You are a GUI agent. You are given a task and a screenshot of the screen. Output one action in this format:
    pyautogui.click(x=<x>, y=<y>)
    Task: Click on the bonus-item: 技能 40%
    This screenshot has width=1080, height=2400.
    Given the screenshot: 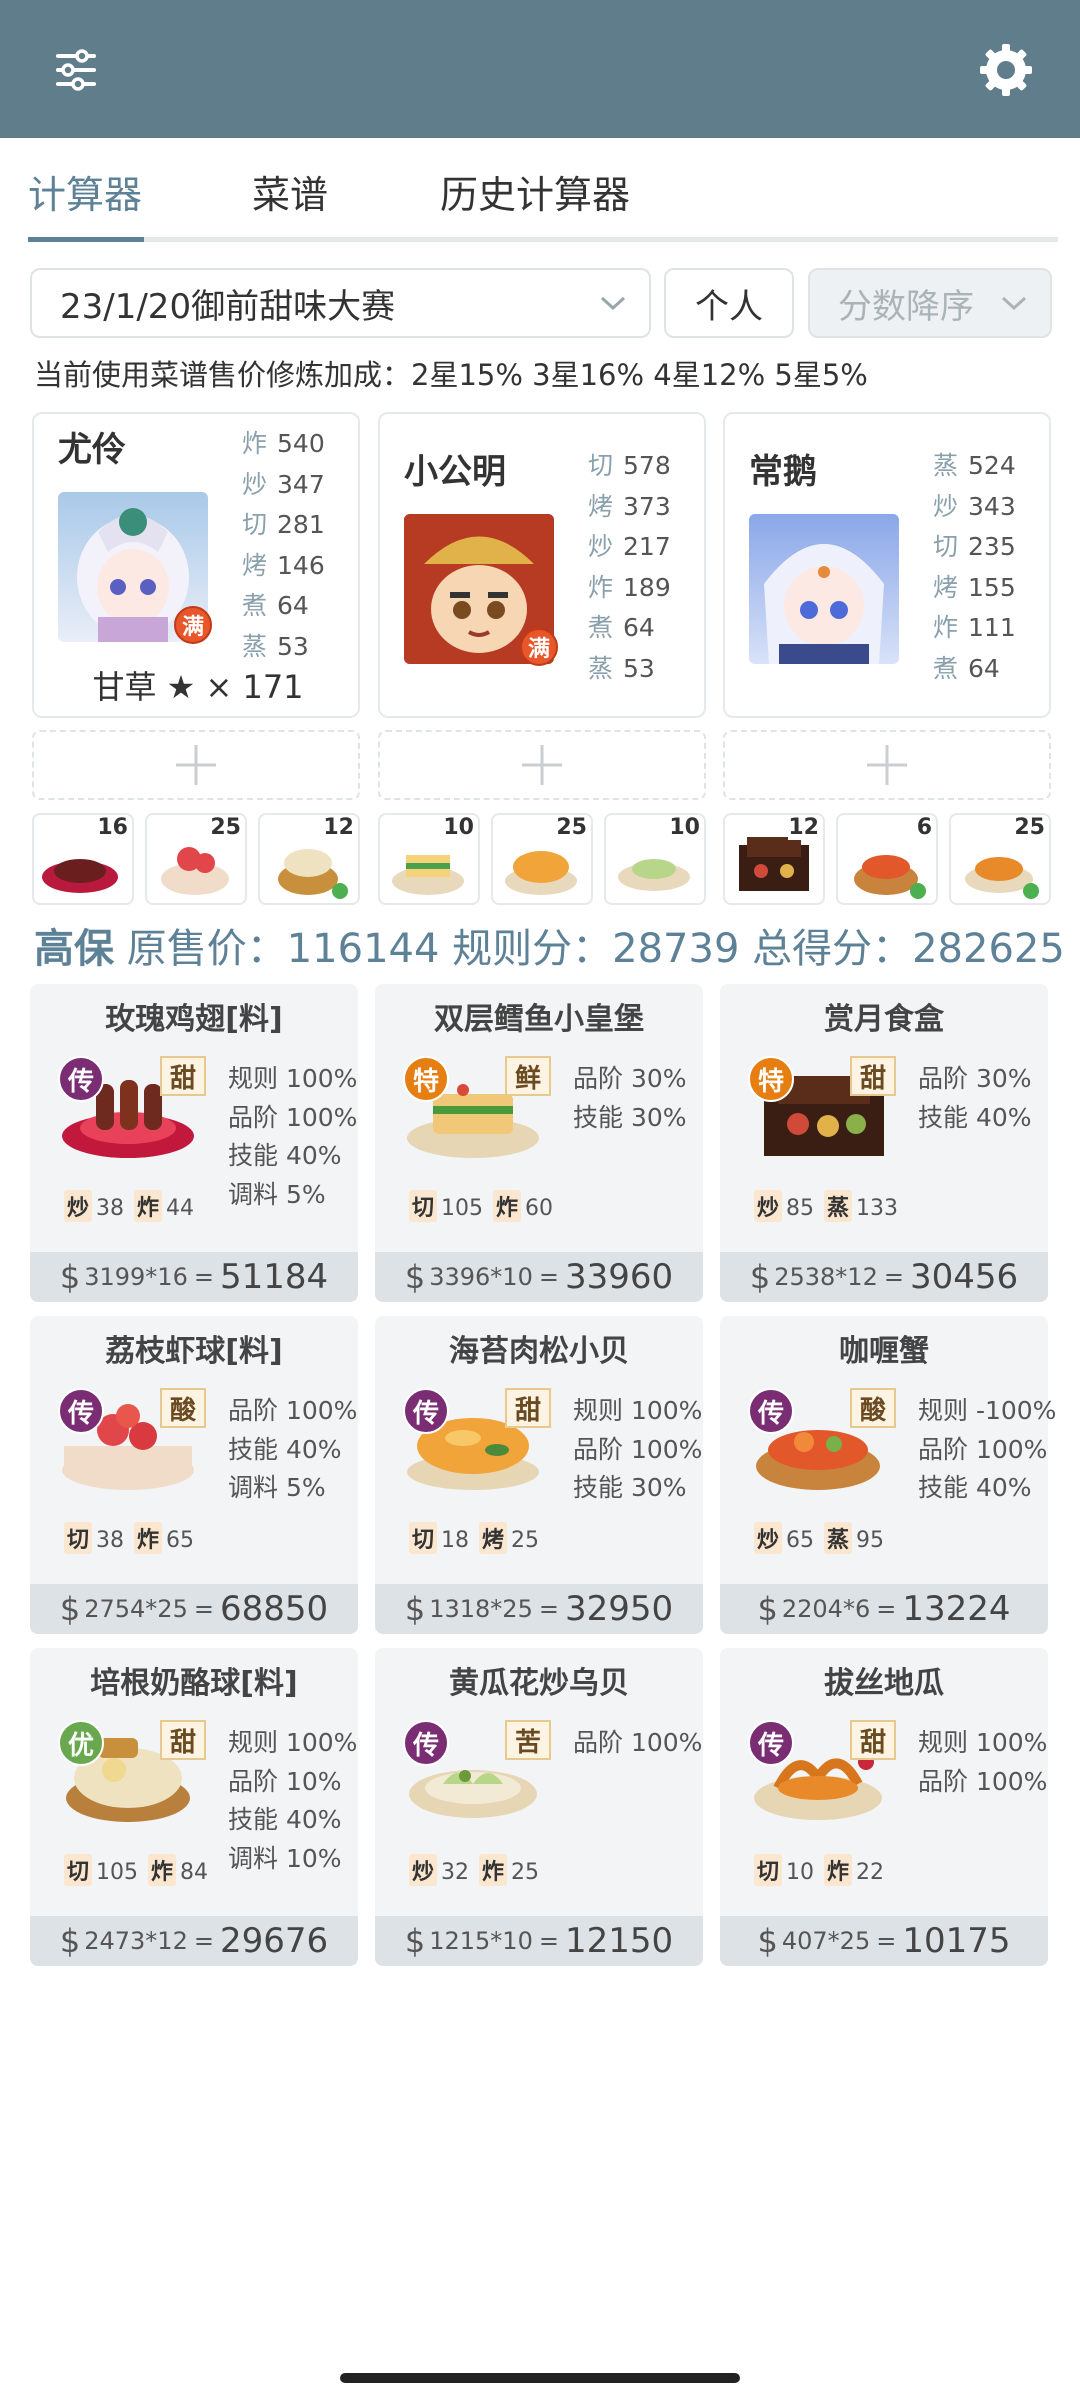 What is the action you would take?
    pyautogui.click(x=975, y=1117)
    